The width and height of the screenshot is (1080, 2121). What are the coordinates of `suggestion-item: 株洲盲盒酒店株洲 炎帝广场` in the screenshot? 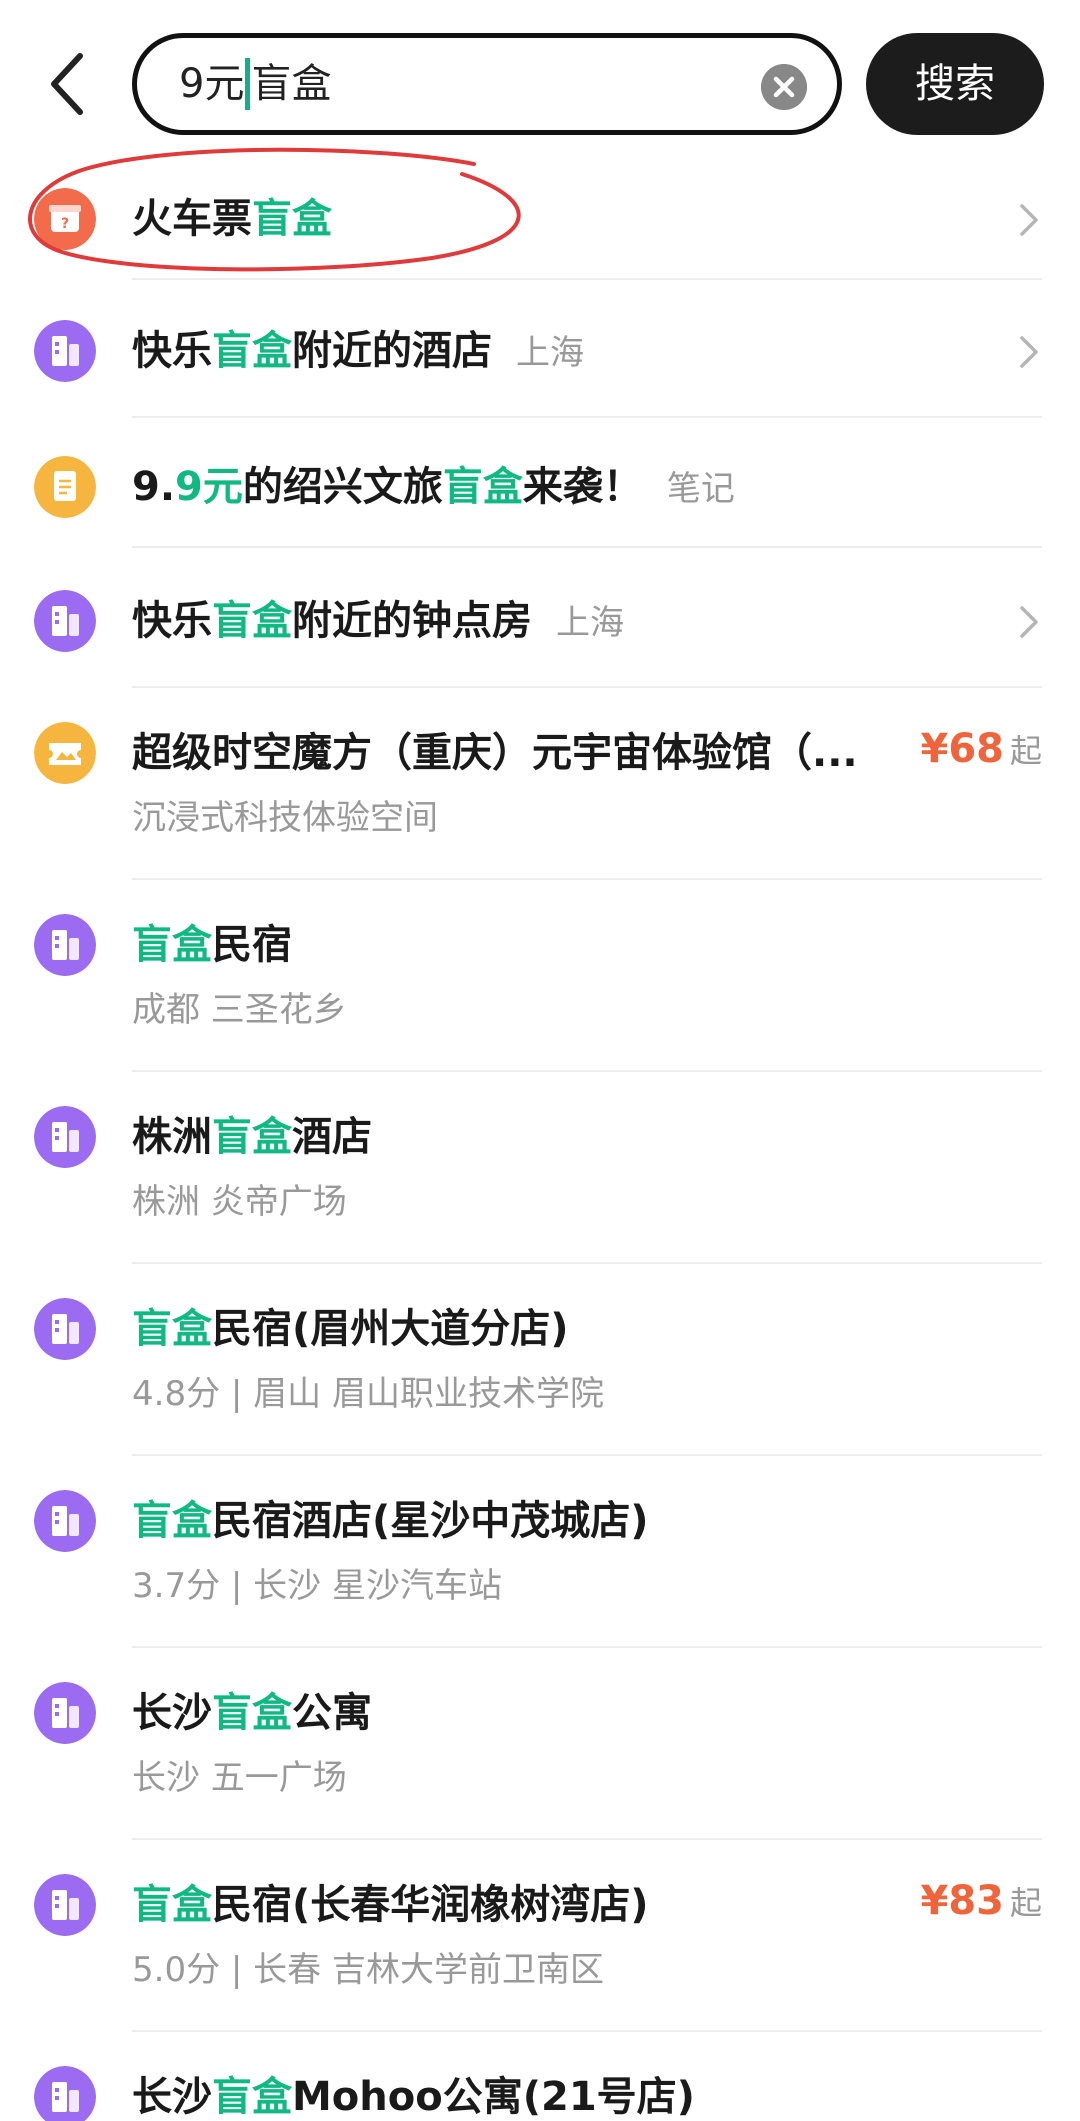 It's located at (540, 1168).